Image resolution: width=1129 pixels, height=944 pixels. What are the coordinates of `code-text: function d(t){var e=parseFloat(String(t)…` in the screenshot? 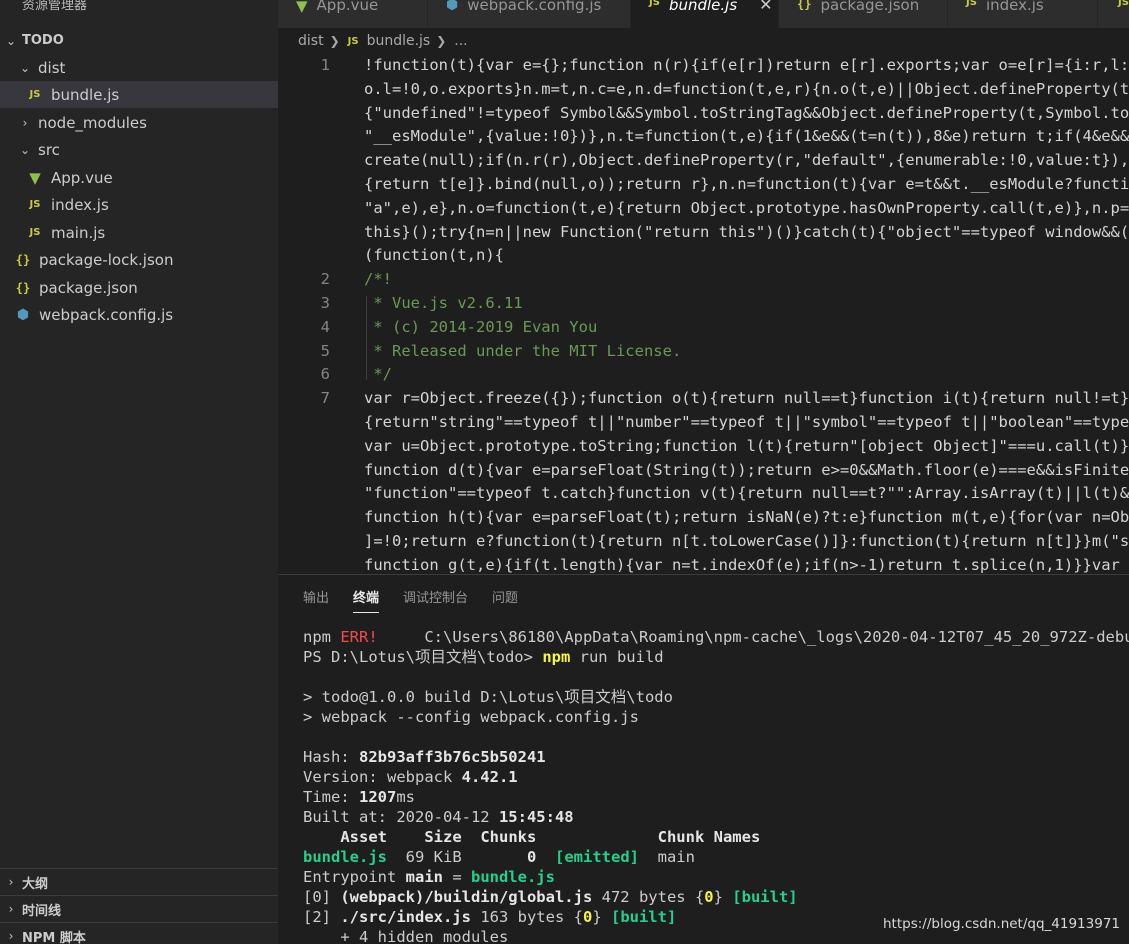 It's located at (746, 469).